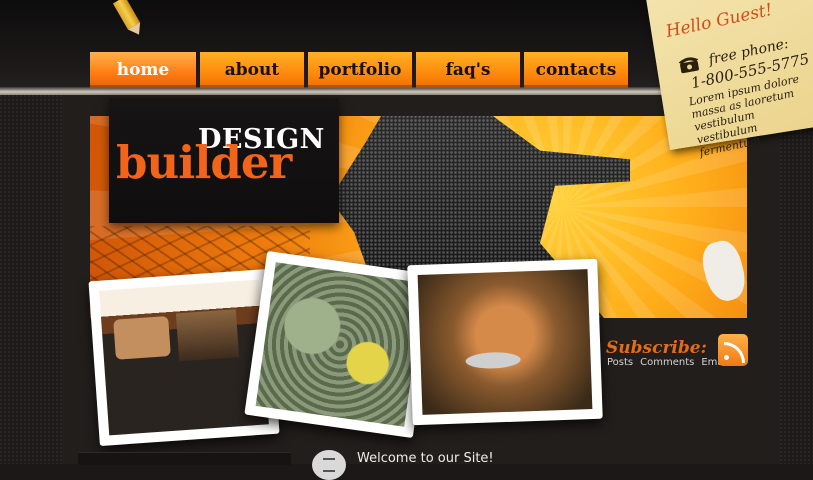 This screenshot has height=480, width=813. What do you see at coordinates (576, 70) in the screenshot?
I see `nav-contacts-link: contacts` at bounding box center [576, 70].